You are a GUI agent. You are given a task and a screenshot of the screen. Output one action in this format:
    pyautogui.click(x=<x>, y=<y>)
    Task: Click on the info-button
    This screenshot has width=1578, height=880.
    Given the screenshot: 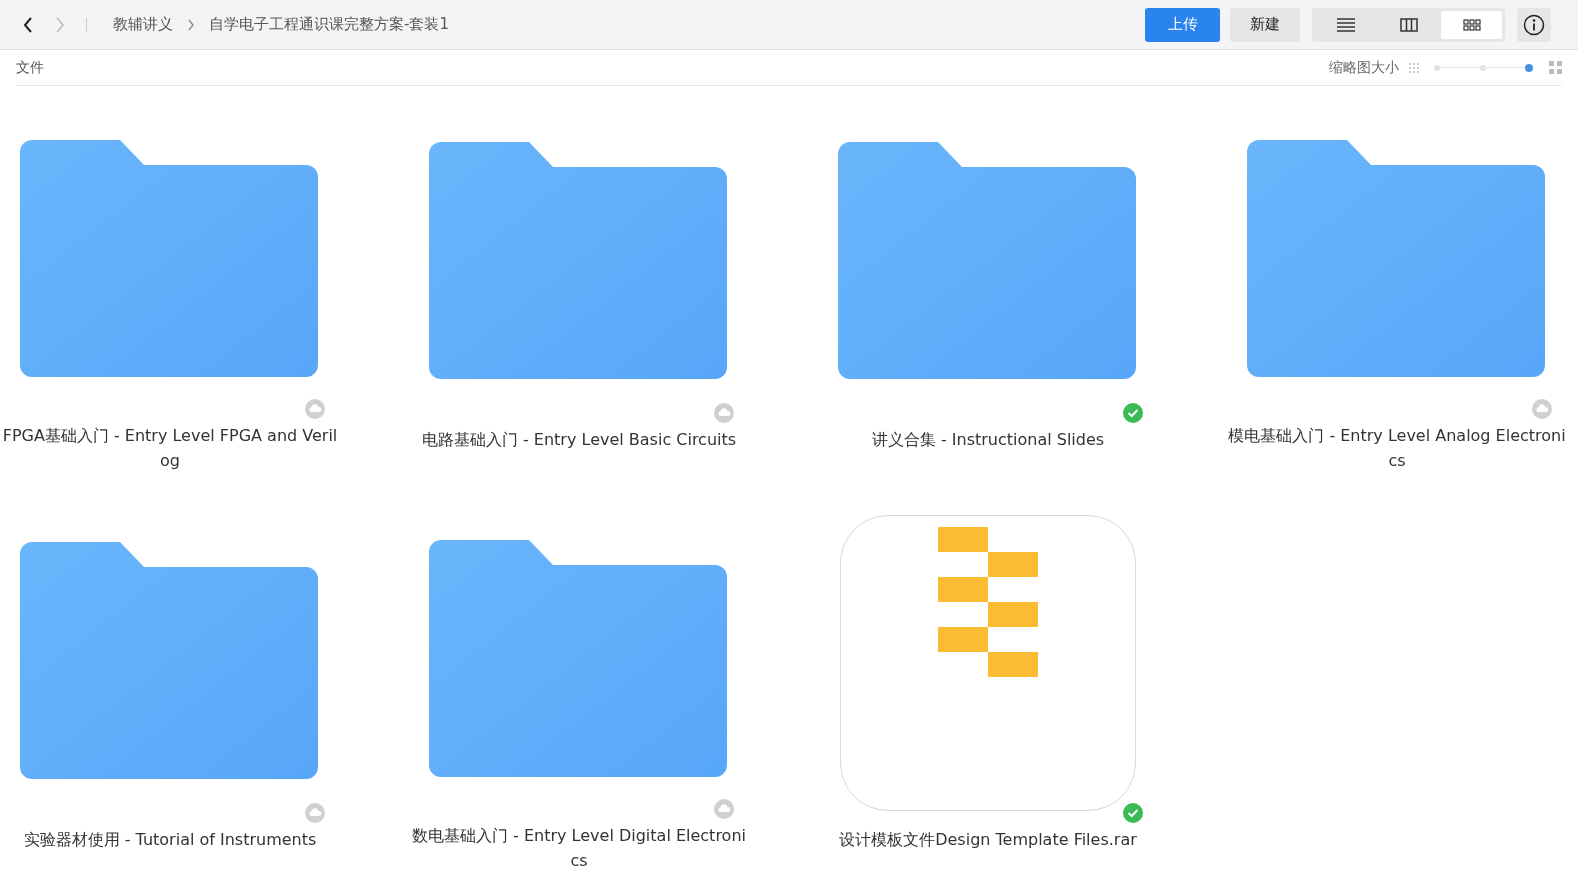 What is the action you would take?
    pyautogui.click(x=1534, y=24)
    